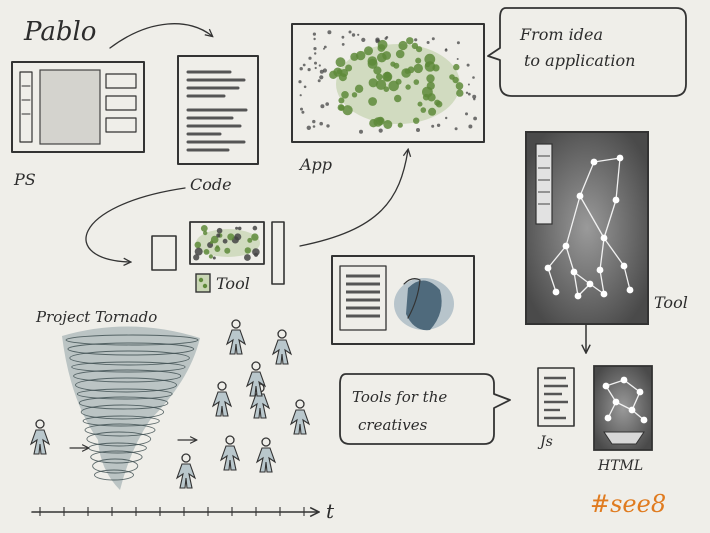 This screenshot has height=533, width=710. Describe the element at coordinates (330, 511) in the screenshot. I see `time-axis-label: t` at that location.